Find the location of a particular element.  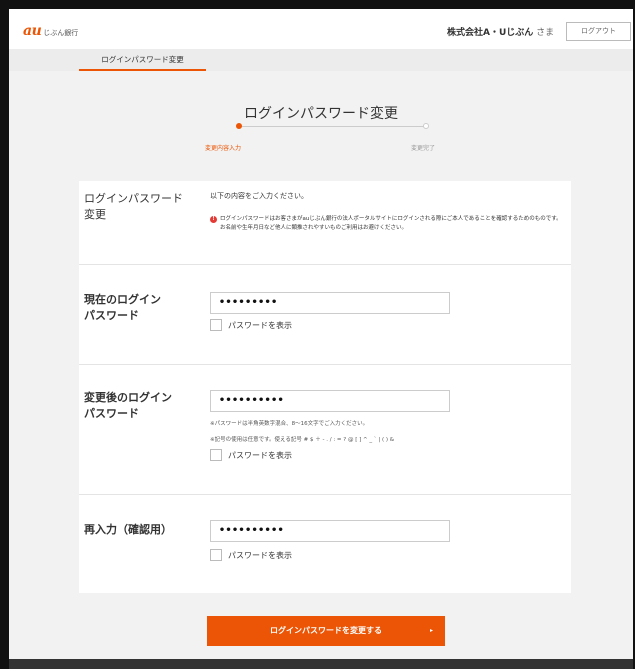

intro-text: 以下の内容をご入力ください。 is located at coordinates (259, 196).